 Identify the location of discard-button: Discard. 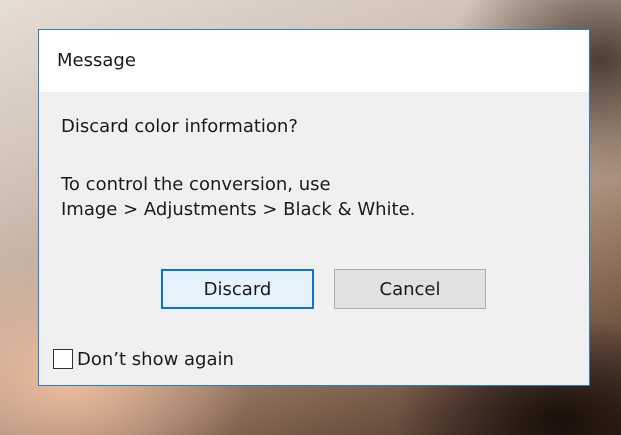
(237, 289).